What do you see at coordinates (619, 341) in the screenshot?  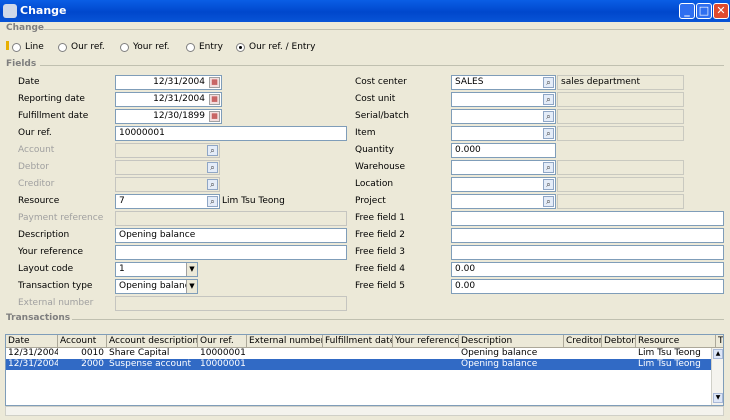 I see `column-header-debtor: Debtor` at bounding box center [619, 341].